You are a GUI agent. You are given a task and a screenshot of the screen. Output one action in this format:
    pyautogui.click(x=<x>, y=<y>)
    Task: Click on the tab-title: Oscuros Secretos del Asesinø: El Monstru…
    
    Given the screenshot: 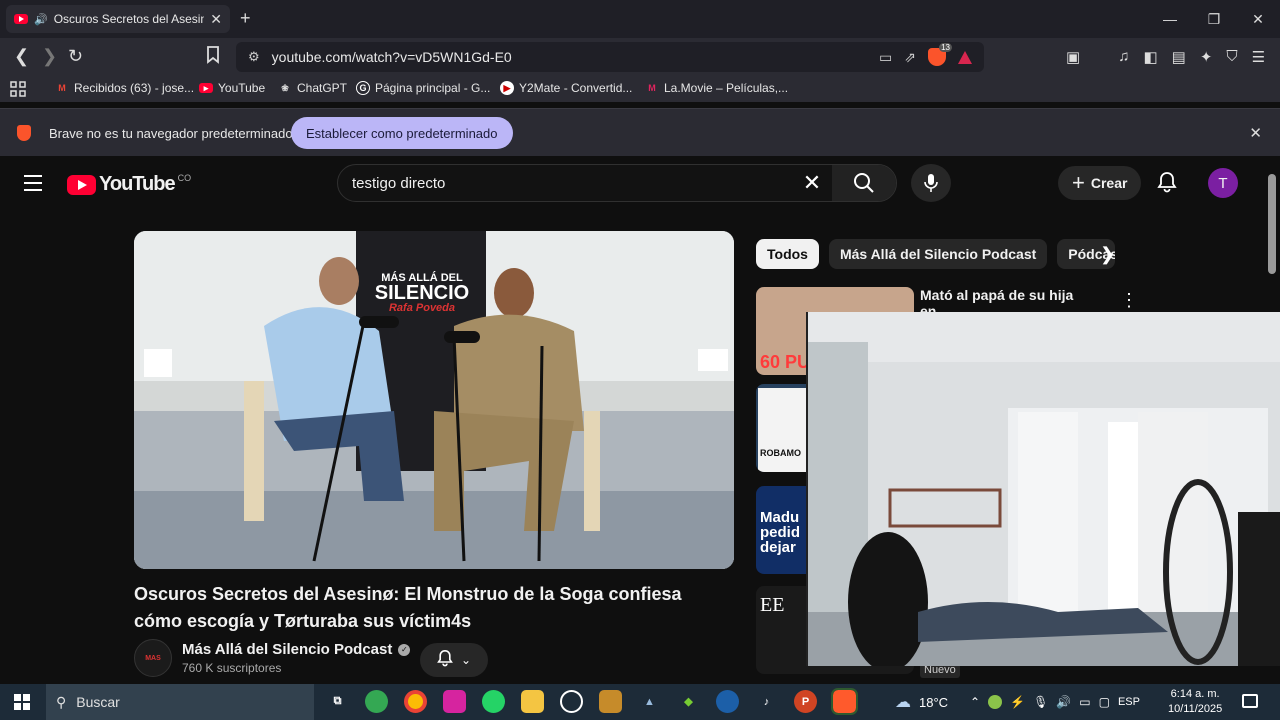 What is the action you would take?
    pyautogui.click(x=129, y=19)
    